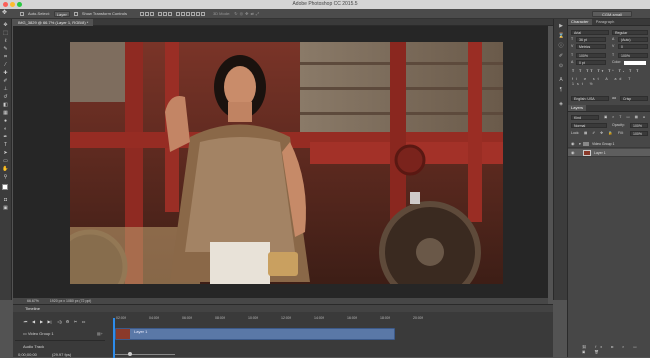 This screenshot has width=650, height=358. I want to click on tab-character: Character, so click(580, 22).